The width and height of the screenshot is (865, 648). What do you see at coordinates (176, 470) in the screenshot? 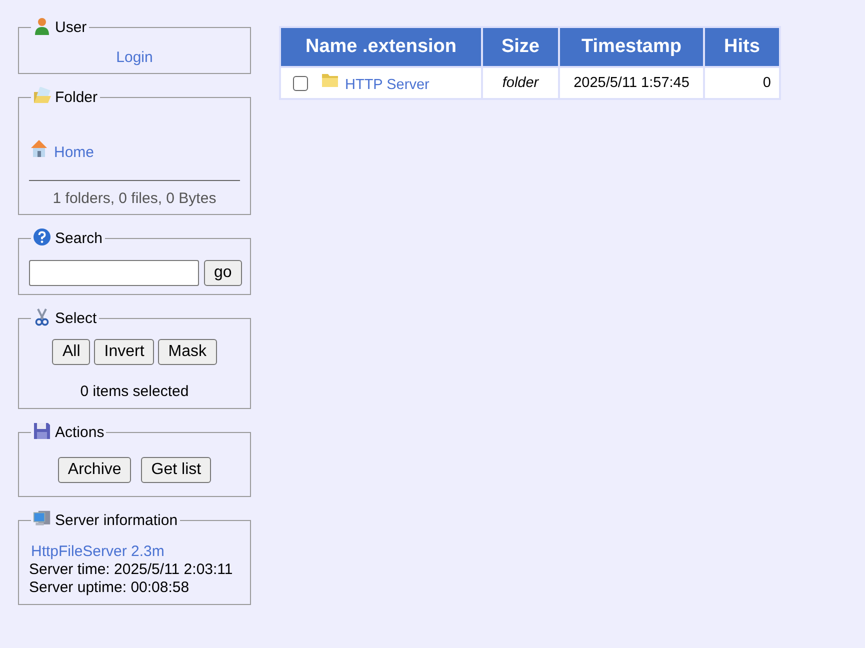
I see `action-button: Get list` at bounding box center [176, 470].